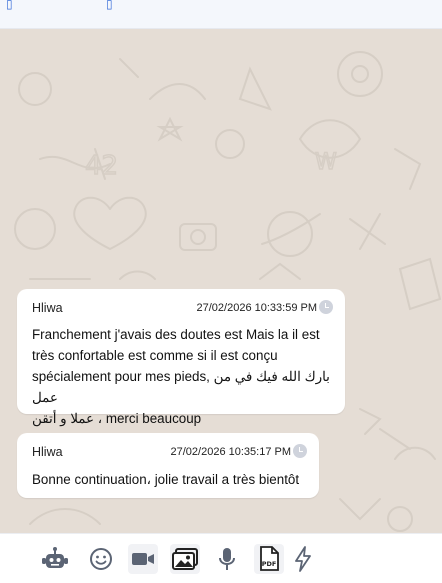 The width and height of the screenshot is (442, 583). What do you see at coordinates (227, 559) in the screenshot?
I see `microphone-icon` at bounding box center [227, 559].